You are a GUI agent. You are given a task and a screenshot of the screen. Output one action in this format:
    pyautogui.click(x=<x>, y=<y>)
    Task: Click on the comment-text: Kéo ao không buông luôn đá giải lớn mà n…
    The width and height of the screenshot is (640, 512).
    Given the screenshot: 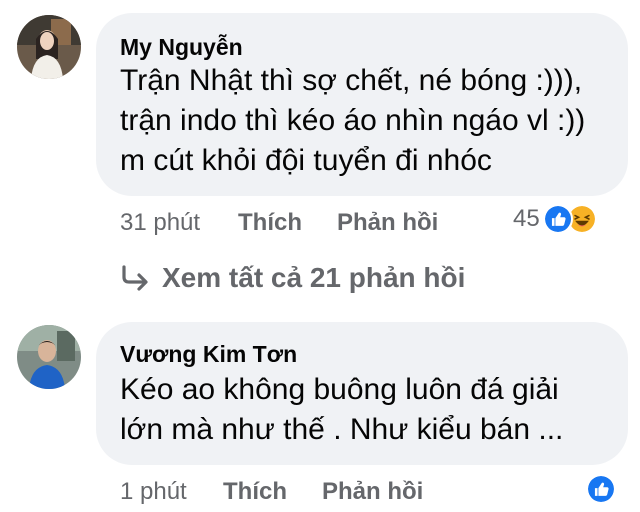 What is the action you would take?
    pyautogui.click(x=341, y=410)
    